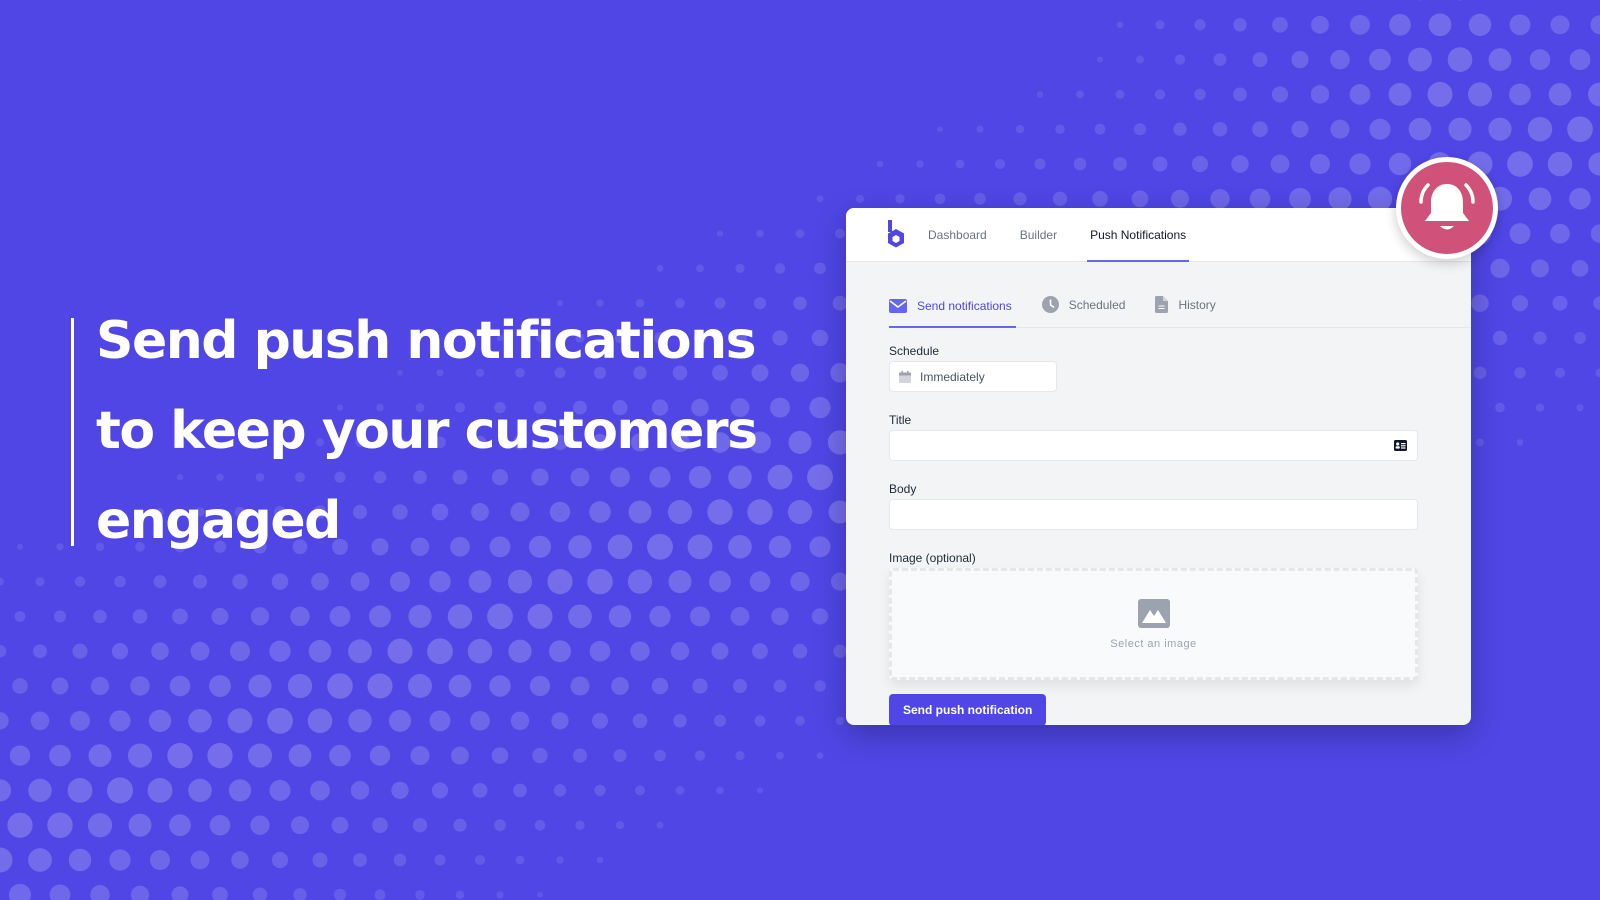  What do you see at coordinates (952, 313) in the screenshot?
I see `tab-send-notifications: Send notifications` at bounding box center [952, 313].